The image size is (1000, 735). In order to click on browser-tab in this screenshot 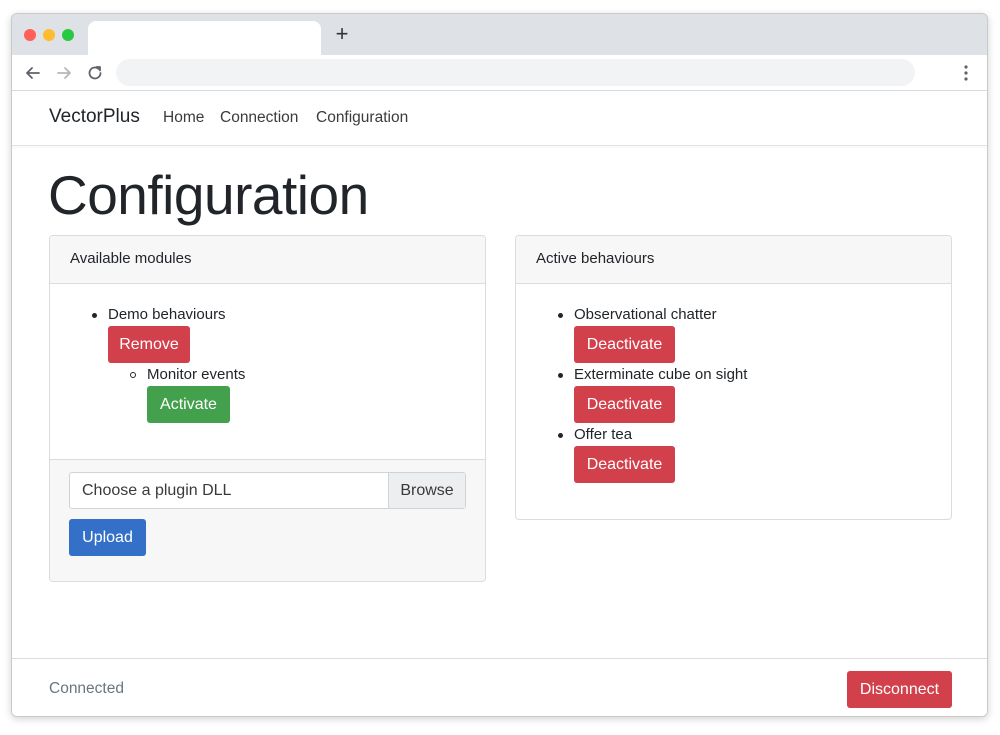, I will do `click(204, 38)`.